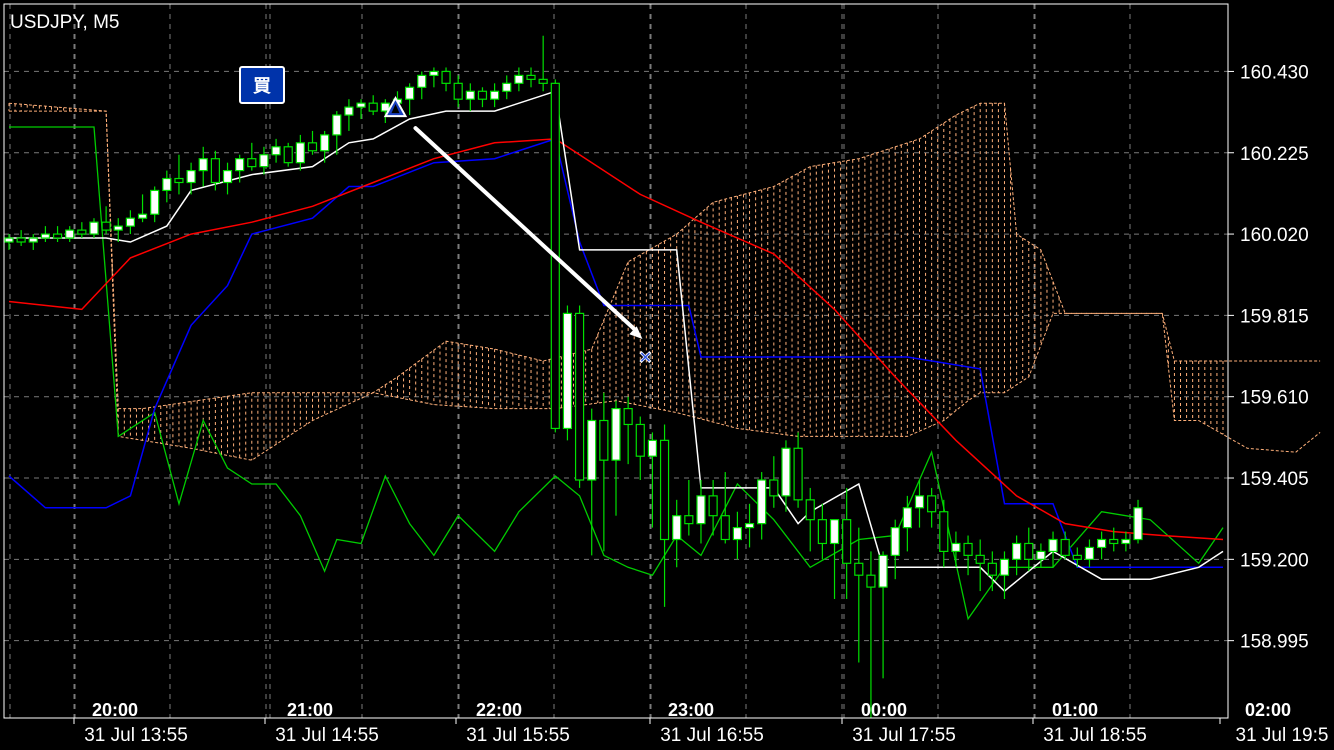  Describe the element at coordinates (712, 735) in the screenshot. I see `time-label-bottom: 31 Jul 16:55` at that location.